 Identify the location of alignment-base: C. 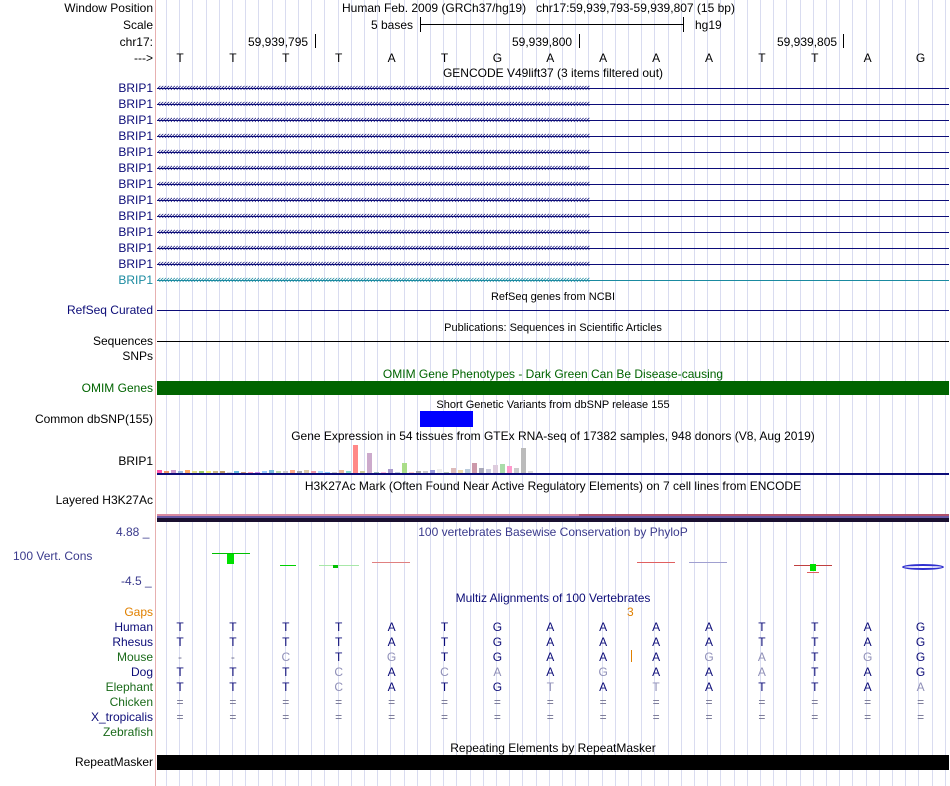
(339, 672).